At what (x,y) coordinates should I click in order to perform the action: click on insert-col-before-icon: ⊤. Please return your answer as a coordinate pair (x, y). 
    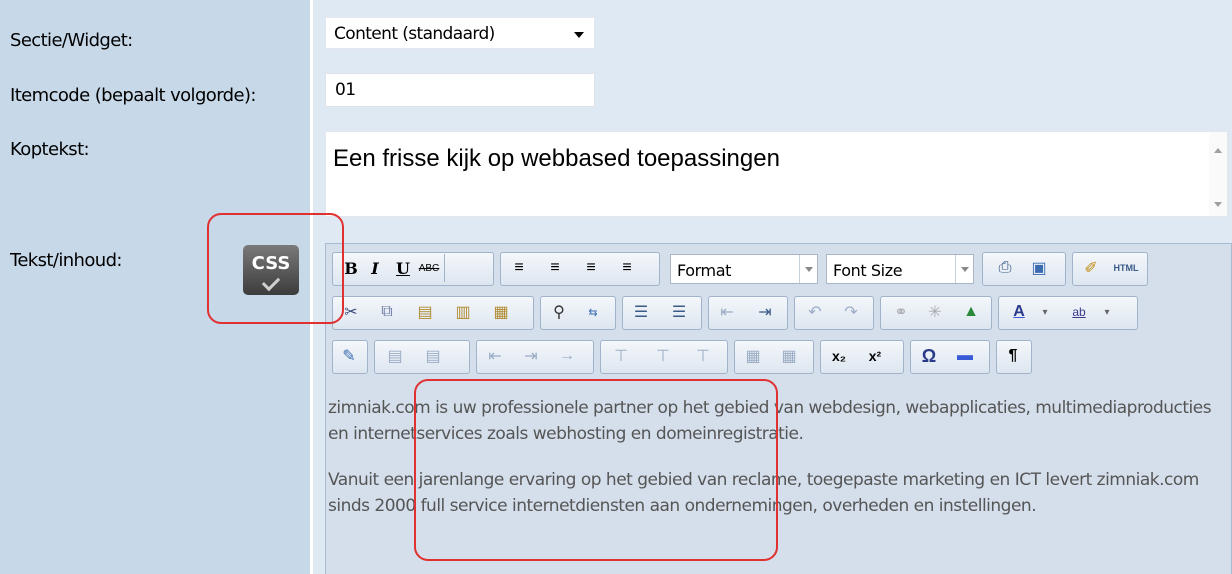
    Looking at the image, I should click on (621, 356).